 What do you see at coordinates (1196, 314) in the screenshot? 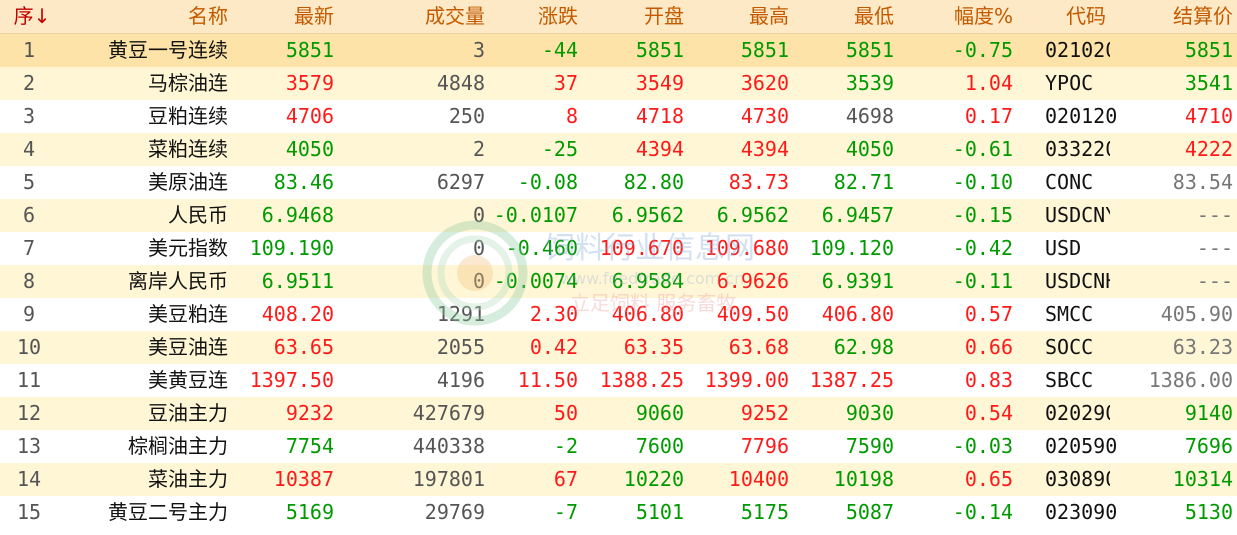
I see `row-settle: 405.90` at bounding box center [1196, 314].